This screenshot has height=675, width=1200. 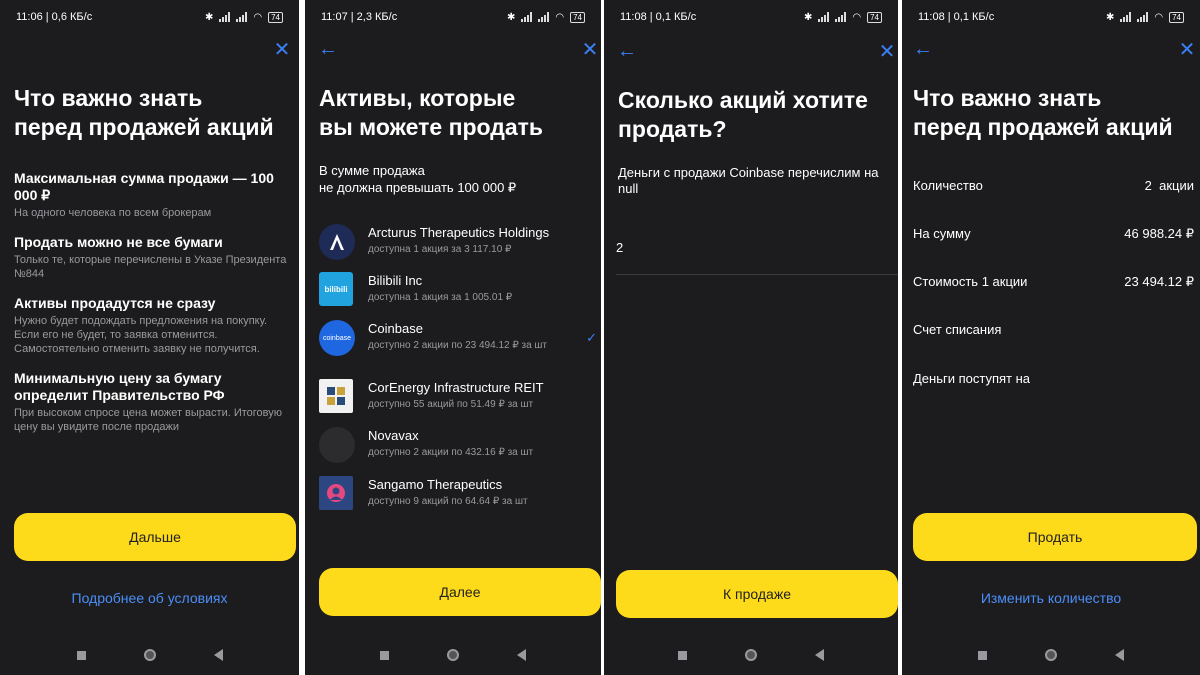 What do you see at coordinates (149, 598) in the screenshot?
I see `conditions-link: Подробнее об условиях` at bounding box center [149, 598].